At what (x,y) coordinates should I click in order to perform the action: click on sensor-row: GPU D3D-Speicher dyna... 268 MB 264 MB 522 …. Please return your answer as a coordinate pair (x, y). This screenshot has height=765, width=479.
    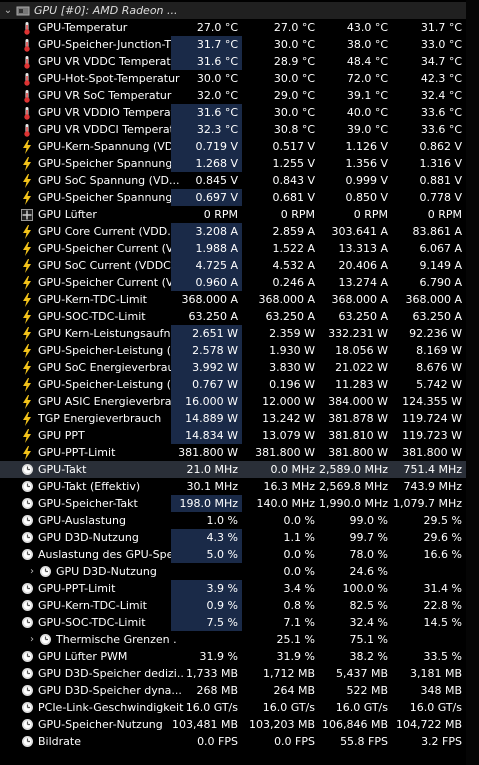
    Looking at the image, I should click on (239, 690).